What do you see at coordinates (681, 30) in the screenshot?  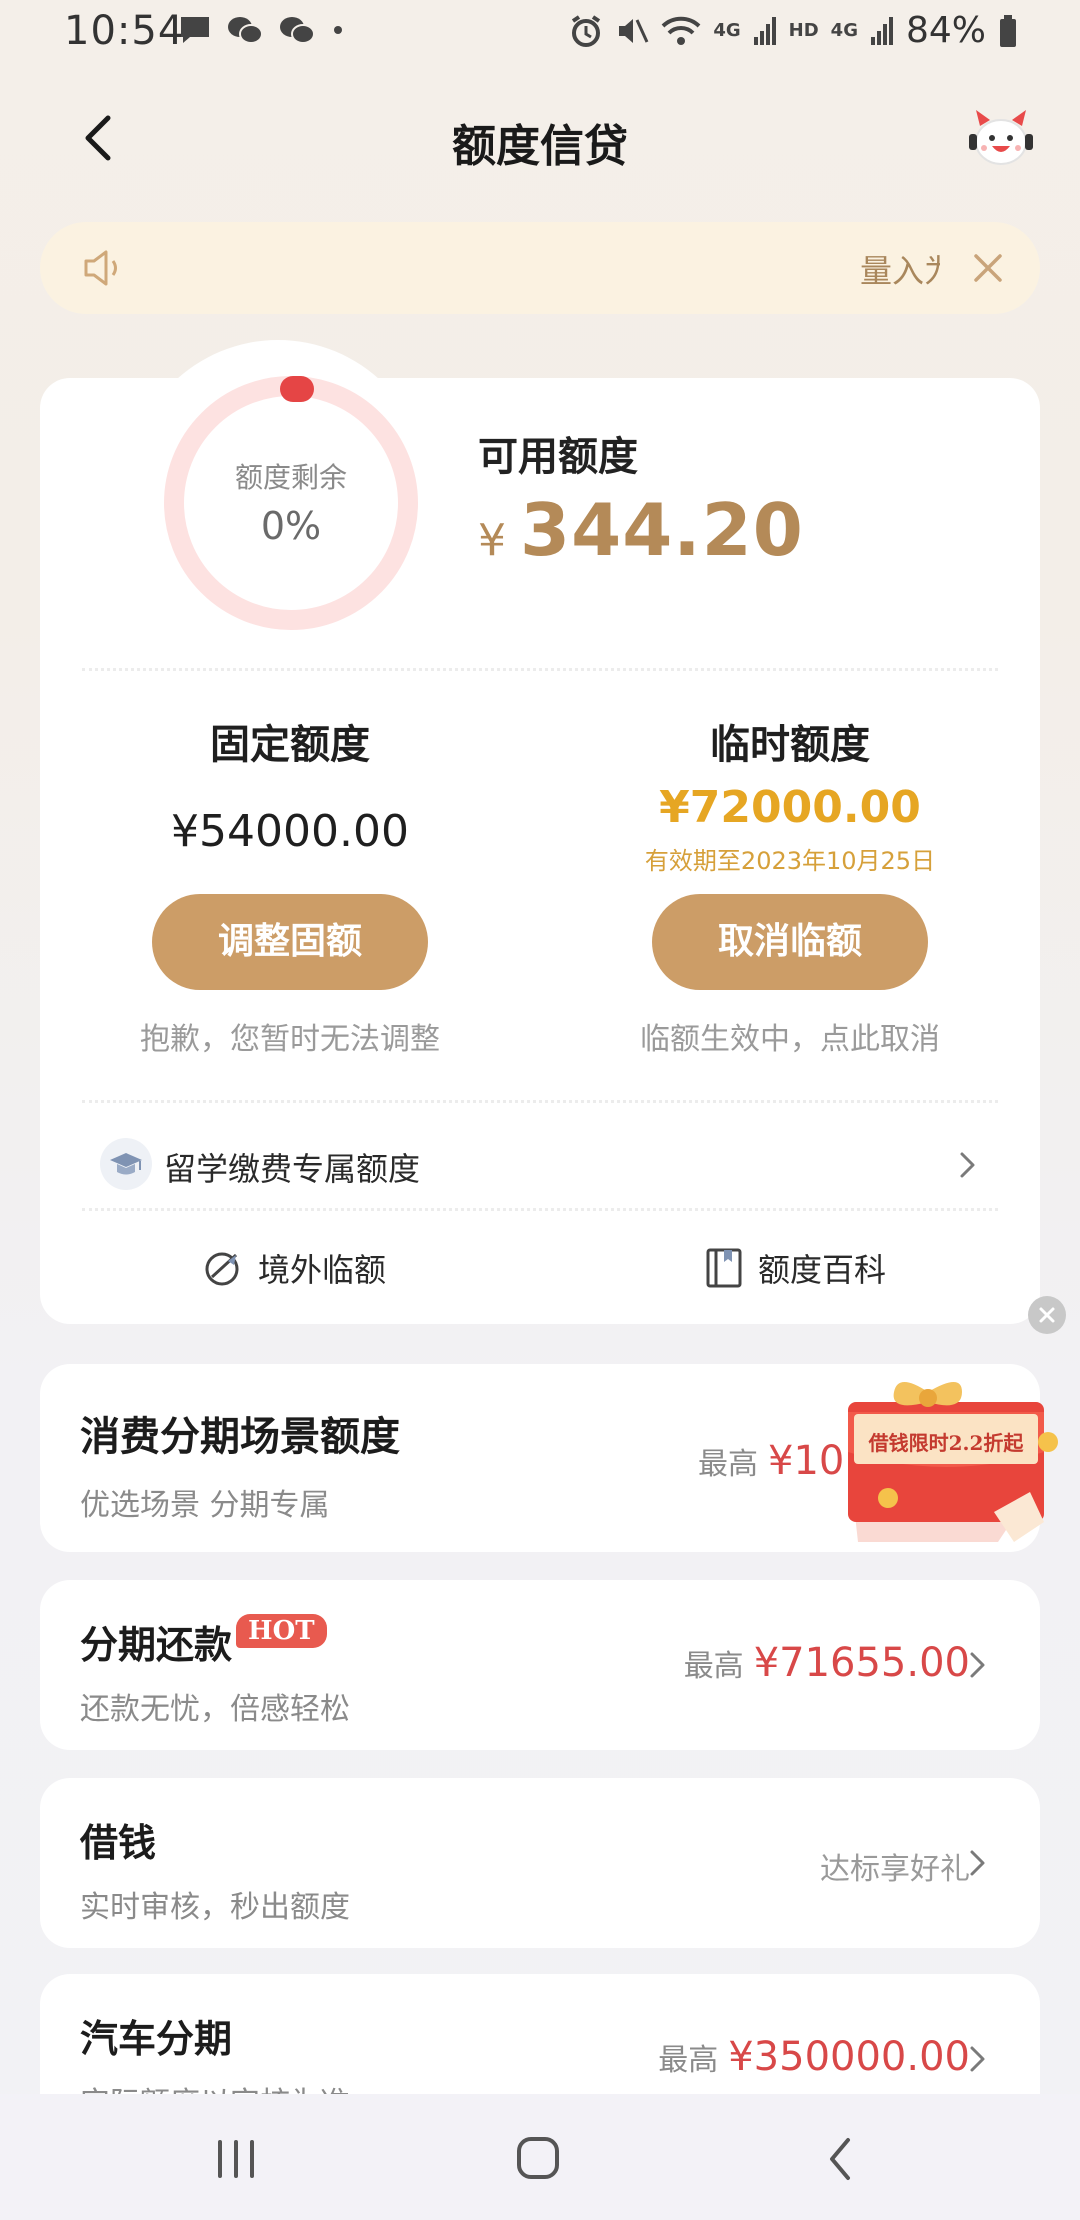 I see `wifi-icon` at bounding box center [681, 30].